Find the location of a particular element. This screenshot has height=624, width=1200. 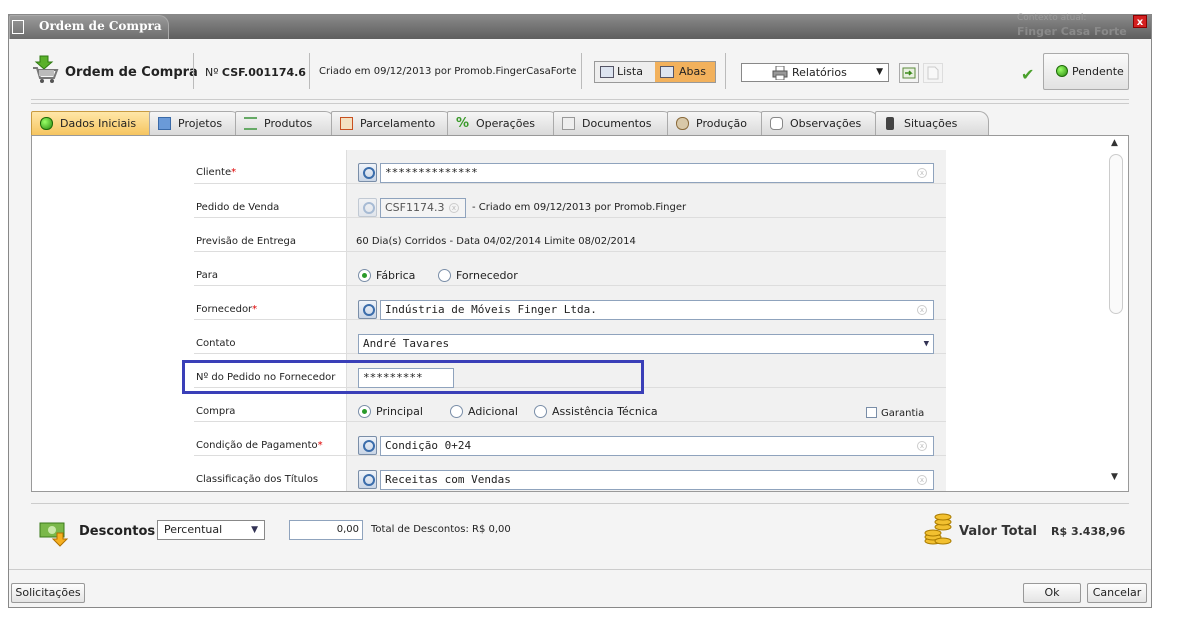

reports-dropdown: Relatórios ▼ is located at coordinates (815, 72).